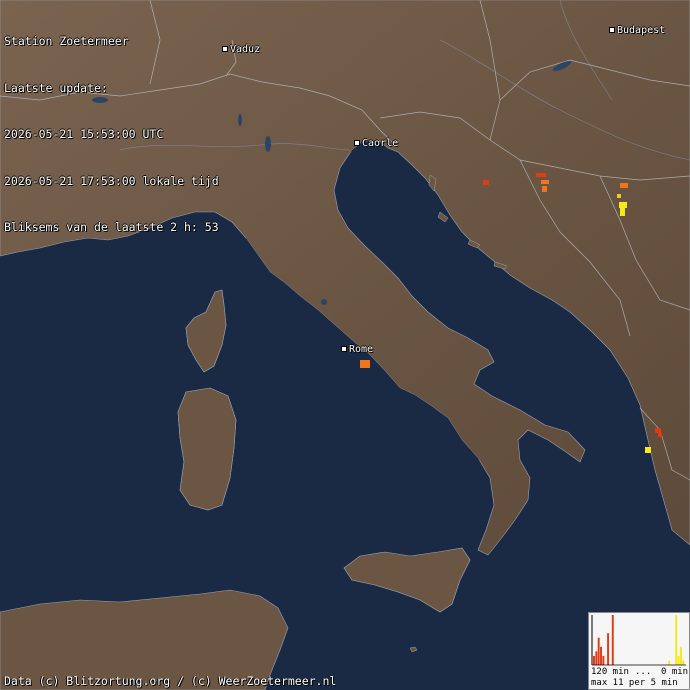 Image resolution: width=690 pixels, height=690 pixels. I want to click on strike-count: Bliksems van de laatste 2 h: 53, so click(111, 227).